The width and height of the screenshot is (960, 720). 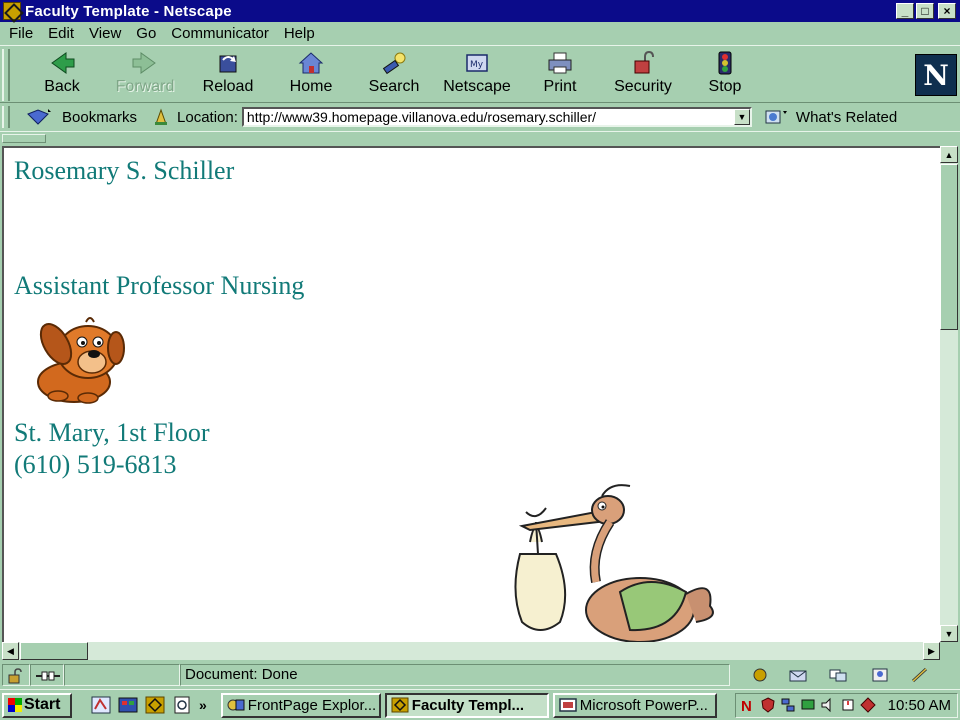 I want to click on netscape-button: My Netscape, so click(x=477, y=75).